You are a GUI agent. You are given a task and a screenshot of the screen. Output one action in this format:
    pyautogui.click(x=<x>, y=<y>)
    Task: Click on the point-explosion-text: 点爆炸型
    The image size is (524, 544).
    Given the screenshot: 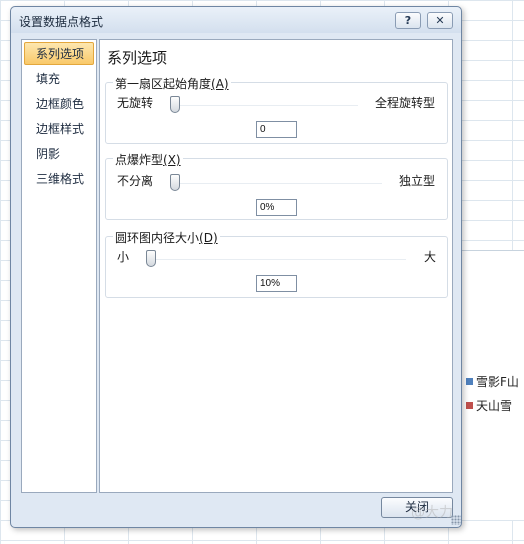 What is the action you would take?
    pyautogui.click(x=139, y=160)
    